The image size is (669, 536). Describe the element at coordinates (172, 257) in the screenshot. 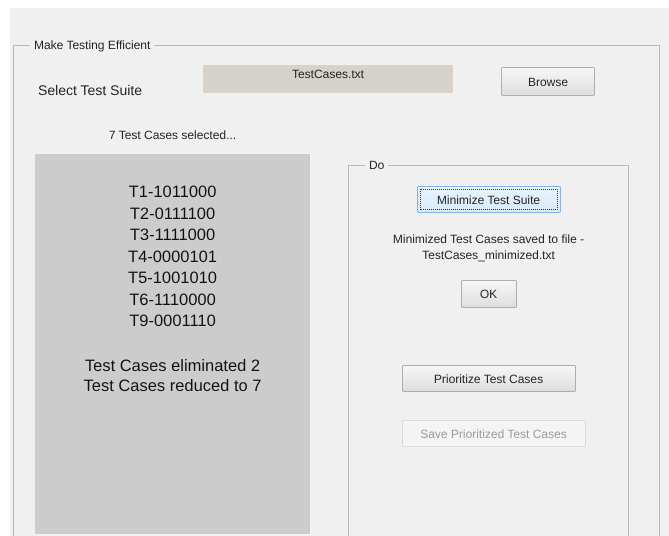

I see `test-case-line: T4-0000101` at that location.